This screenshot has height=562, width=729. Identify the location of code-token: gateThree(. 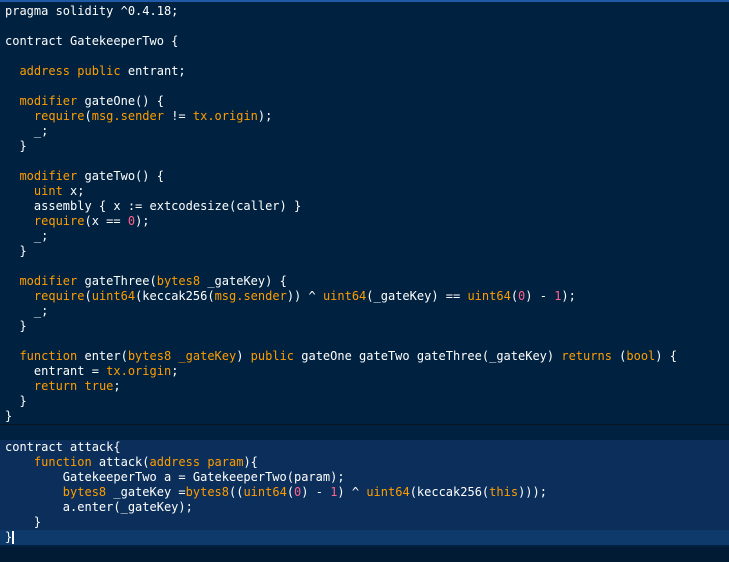
(117, 281).